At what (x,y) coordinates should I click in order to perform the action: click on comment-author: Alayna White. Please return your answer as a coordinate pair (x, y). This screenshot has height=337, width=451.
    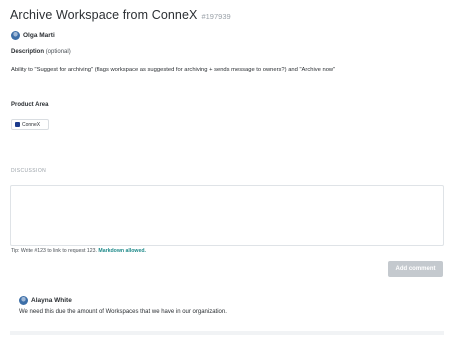
    Looking at the image, I should click on (45, 300).